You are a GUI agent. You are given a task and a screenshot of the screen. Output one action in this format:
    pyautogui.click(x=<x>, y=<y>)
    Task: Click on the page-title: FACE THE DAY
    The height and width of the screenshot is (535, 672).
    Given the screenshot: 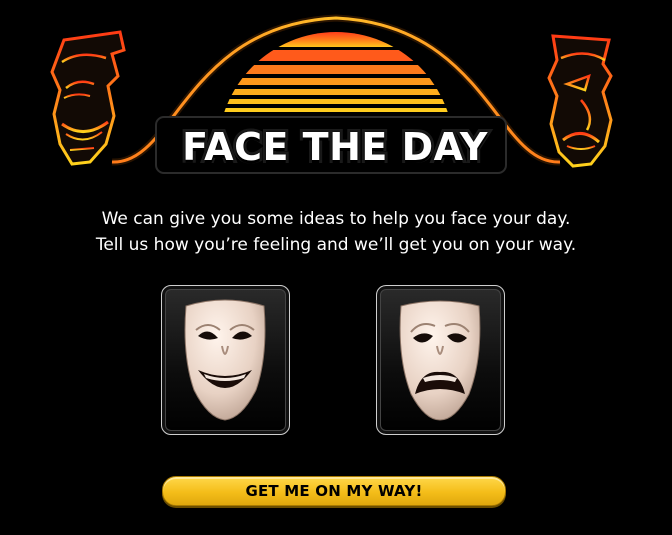 What is the action you would take?
    pyautogui.click(x=334, y=147)
    